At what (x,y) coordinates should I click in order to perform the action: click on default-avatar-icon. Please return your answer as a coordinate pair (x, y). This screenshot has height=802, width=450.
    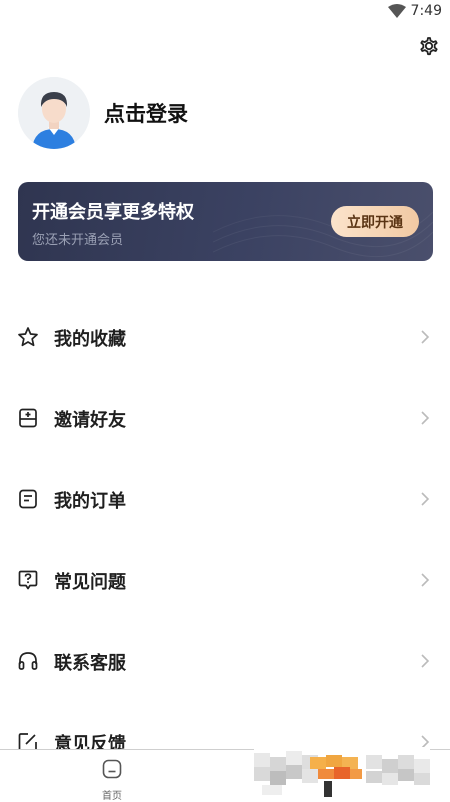
    Looking at the image, I should click on (54, 113).